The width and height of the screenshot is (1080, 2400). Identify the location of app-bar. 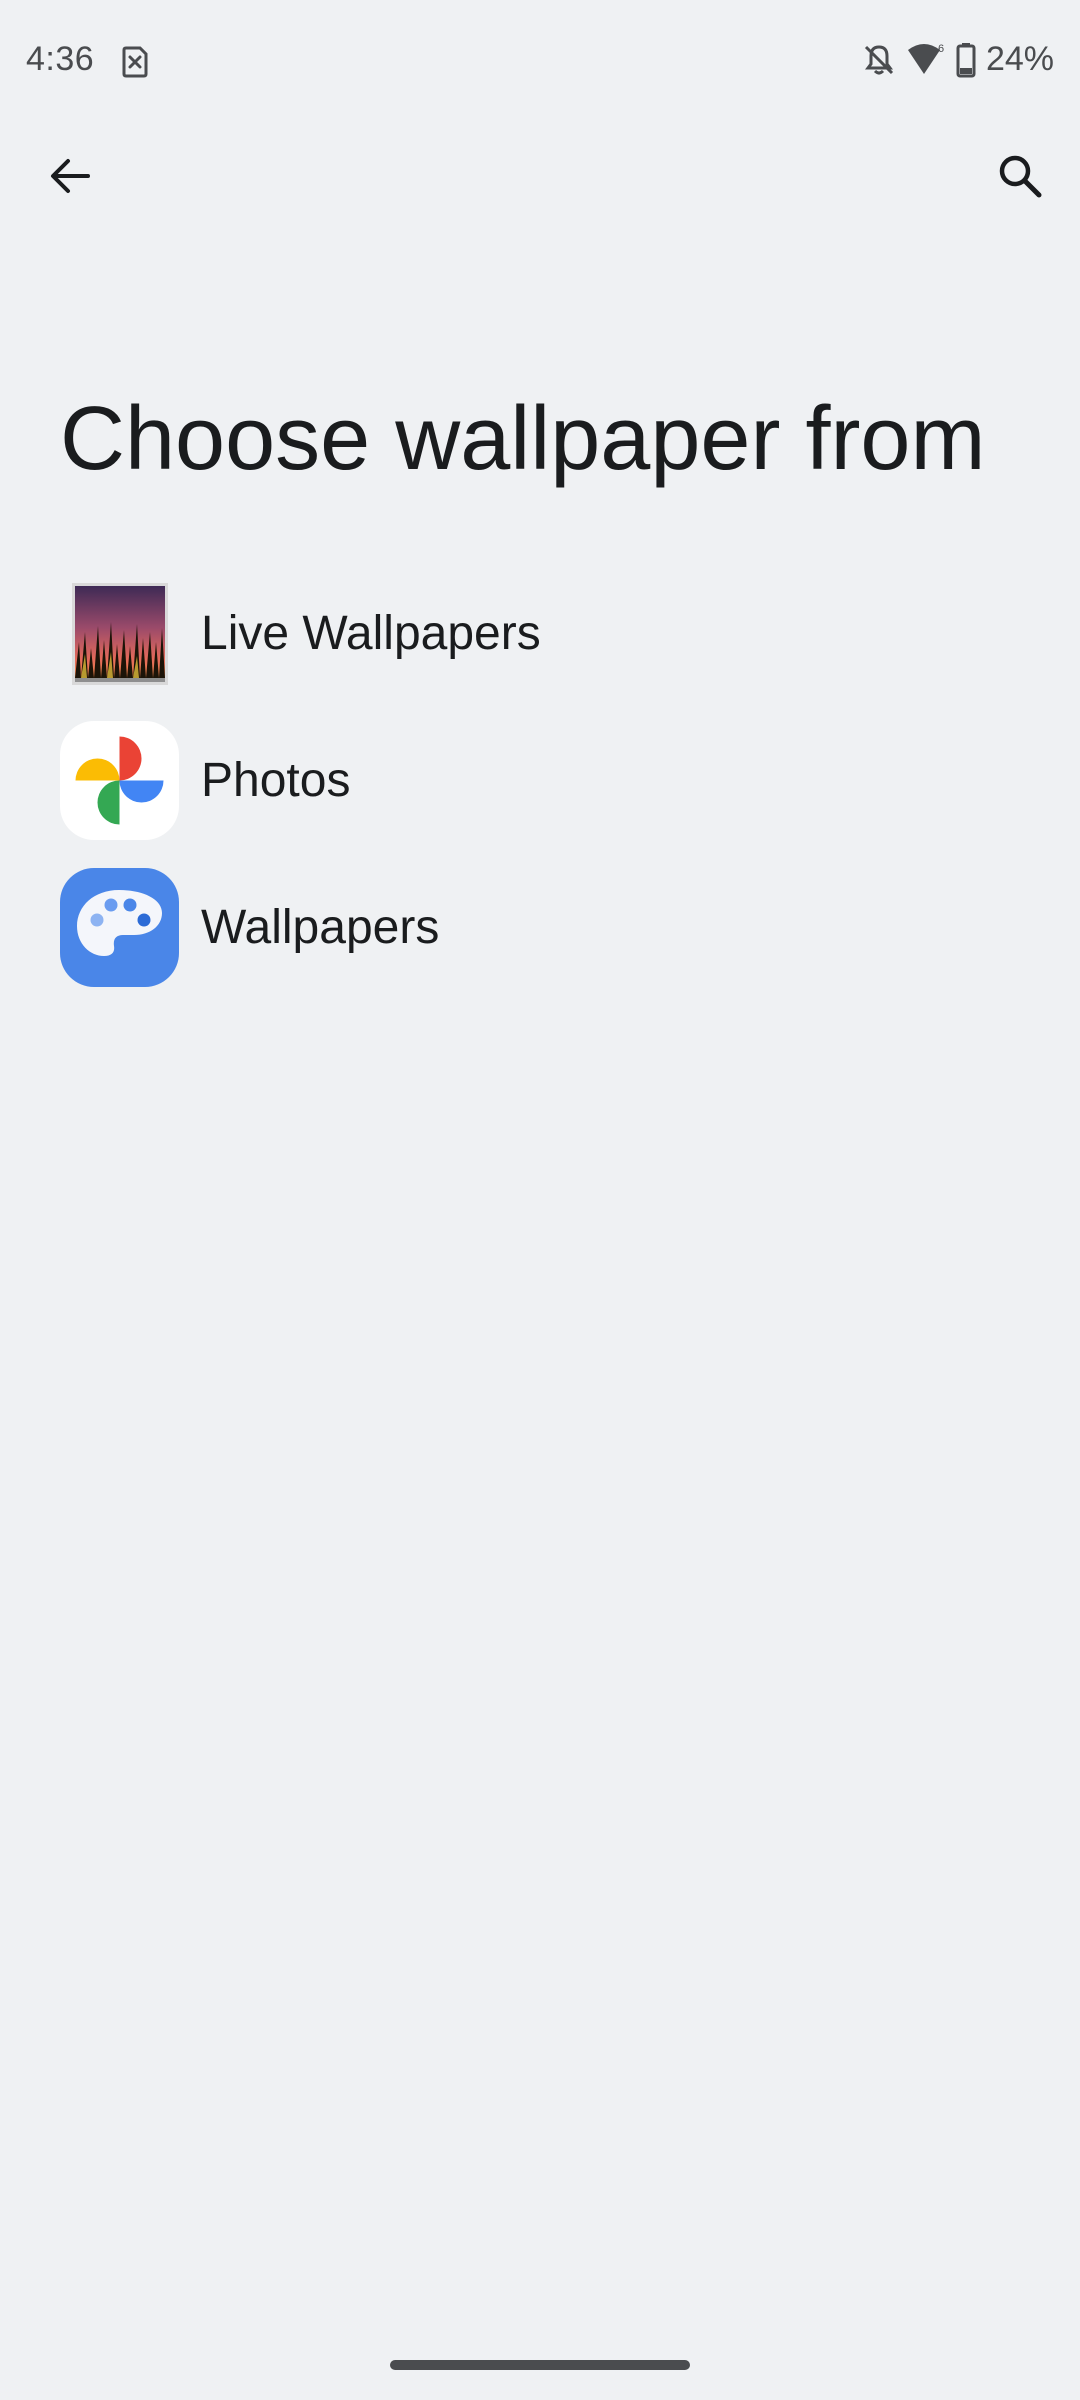
(540, 174).